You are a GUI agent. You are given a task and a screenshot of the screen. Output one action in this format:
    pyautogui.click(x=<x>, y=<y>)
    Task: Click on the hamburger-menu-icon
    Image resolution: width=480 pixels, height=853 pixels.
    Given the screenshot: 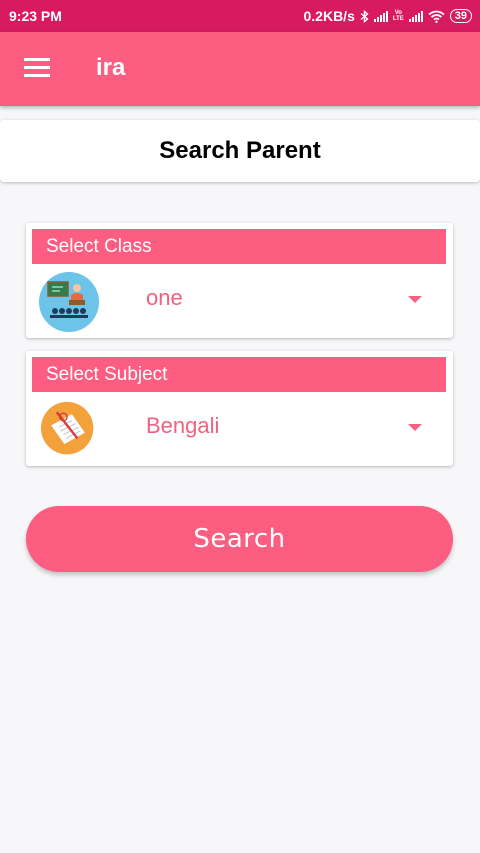 What is the action you would take?
    pyautogui.click(x=37, y=68)
    